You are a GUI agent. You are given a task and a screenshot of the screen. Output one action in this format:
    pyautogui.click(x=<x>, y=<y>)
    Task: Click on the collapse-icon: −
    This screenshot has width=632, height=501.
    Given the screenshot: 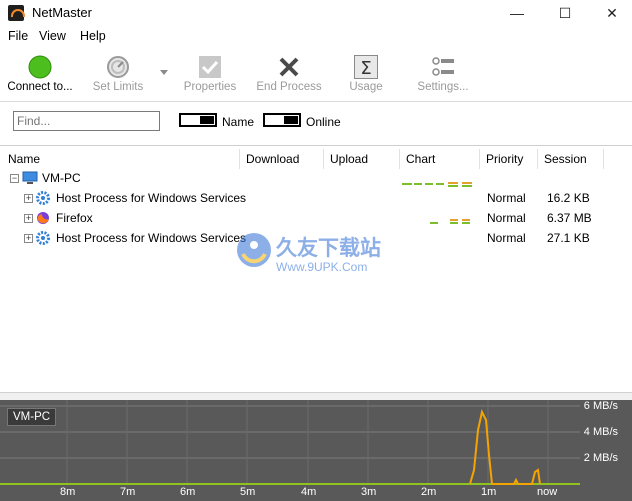 What is the action you would take?
    pyautogui.click(x=14, y=178)
    